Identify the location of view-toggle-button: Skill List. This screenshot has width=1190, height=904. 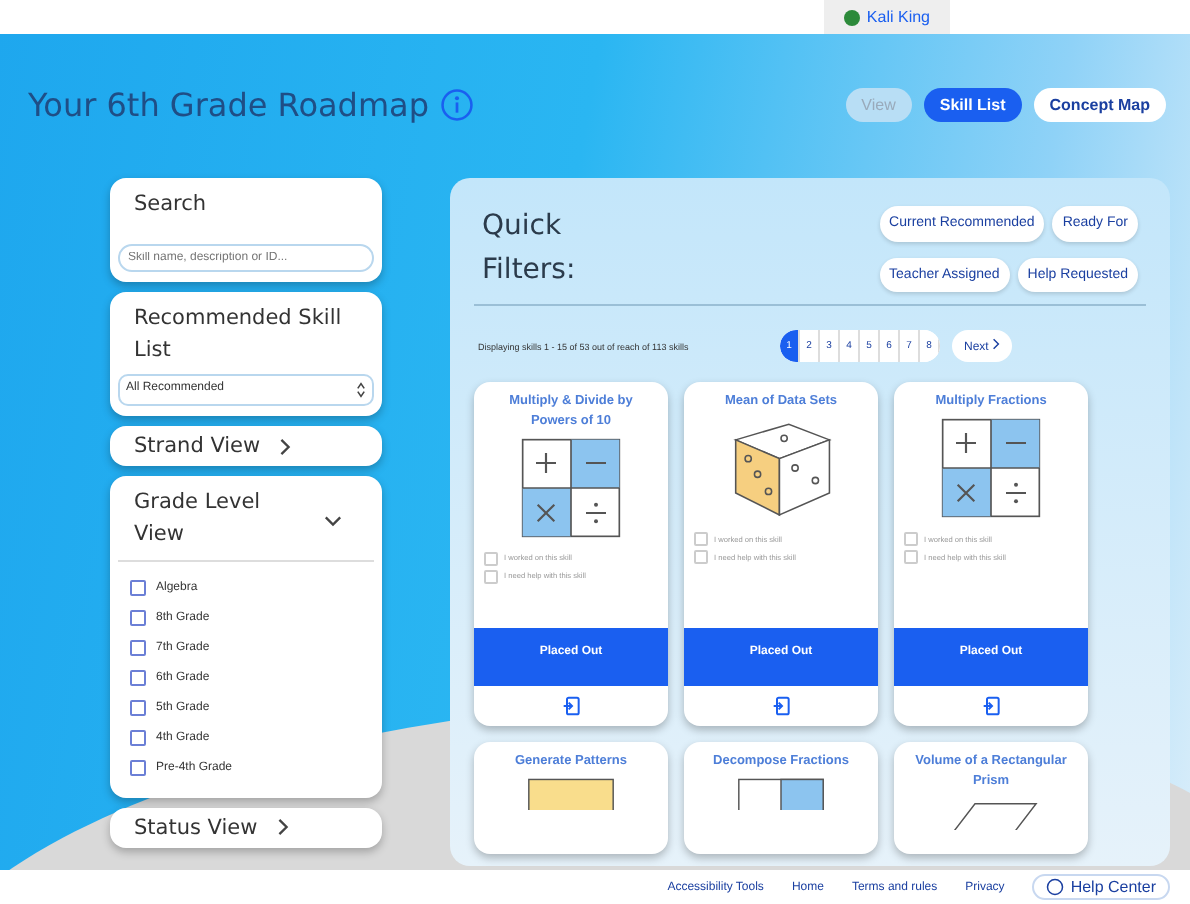
(972, 104).